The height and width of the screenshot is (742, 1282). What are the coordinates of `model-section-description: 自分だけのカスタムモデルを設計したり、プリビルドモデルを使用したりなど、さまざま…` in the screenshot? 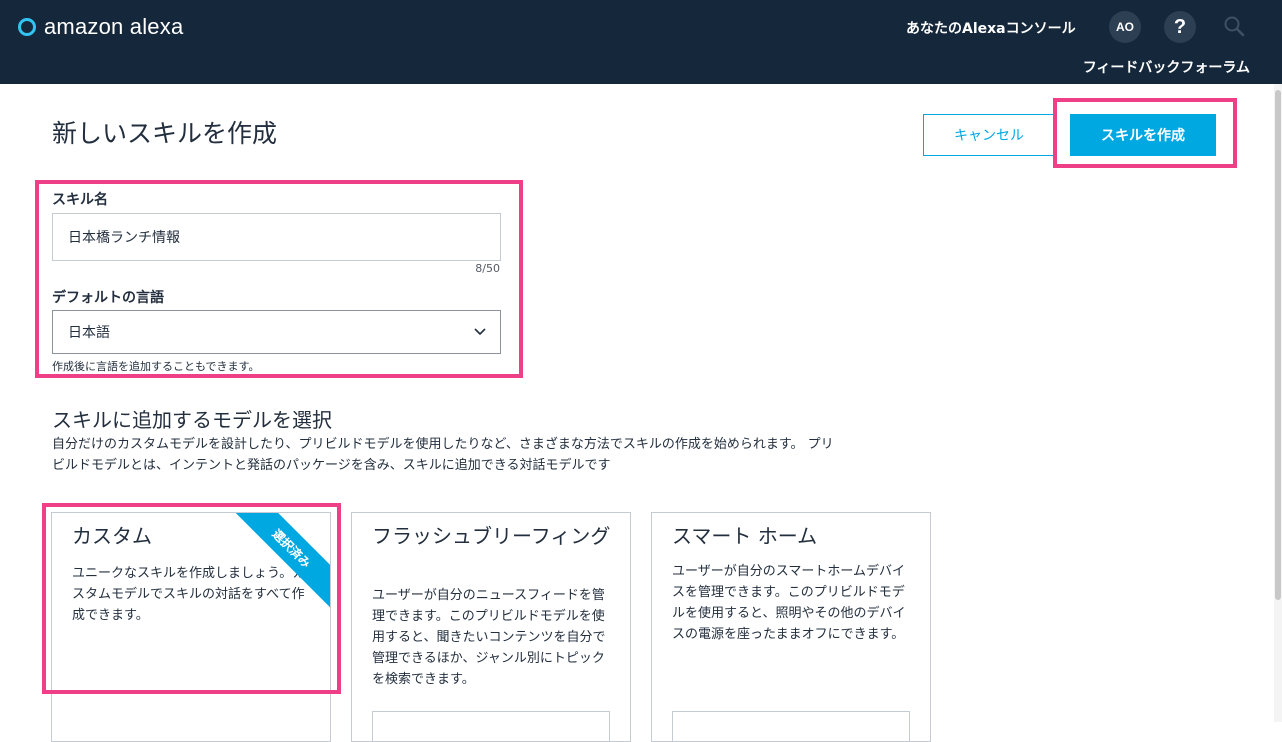 It's located at (443, 455).